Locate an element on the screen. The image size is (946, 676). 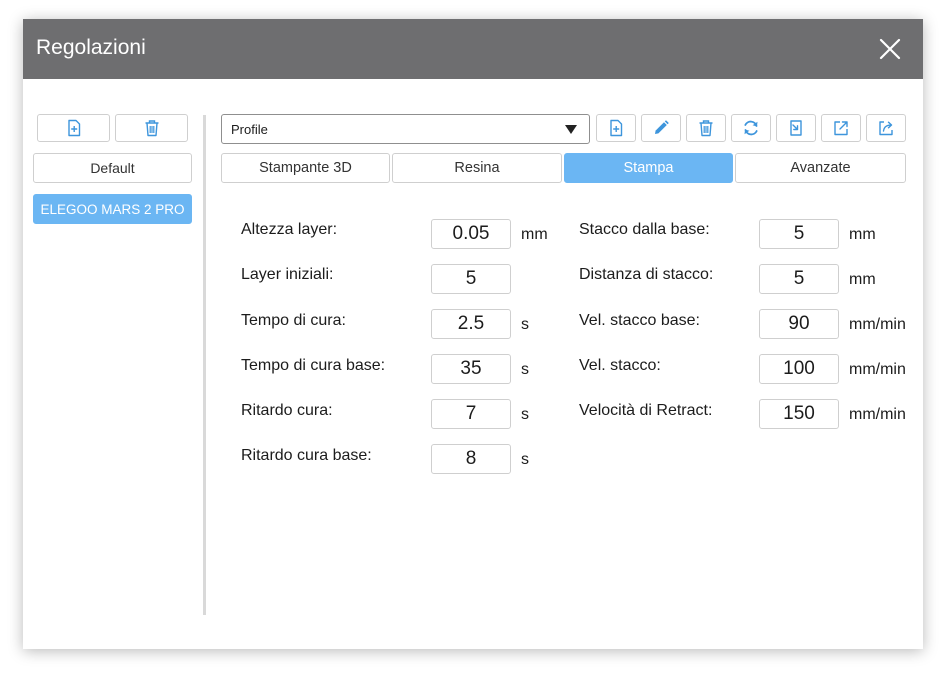
refresh-button is located at coordinates (751, 128).